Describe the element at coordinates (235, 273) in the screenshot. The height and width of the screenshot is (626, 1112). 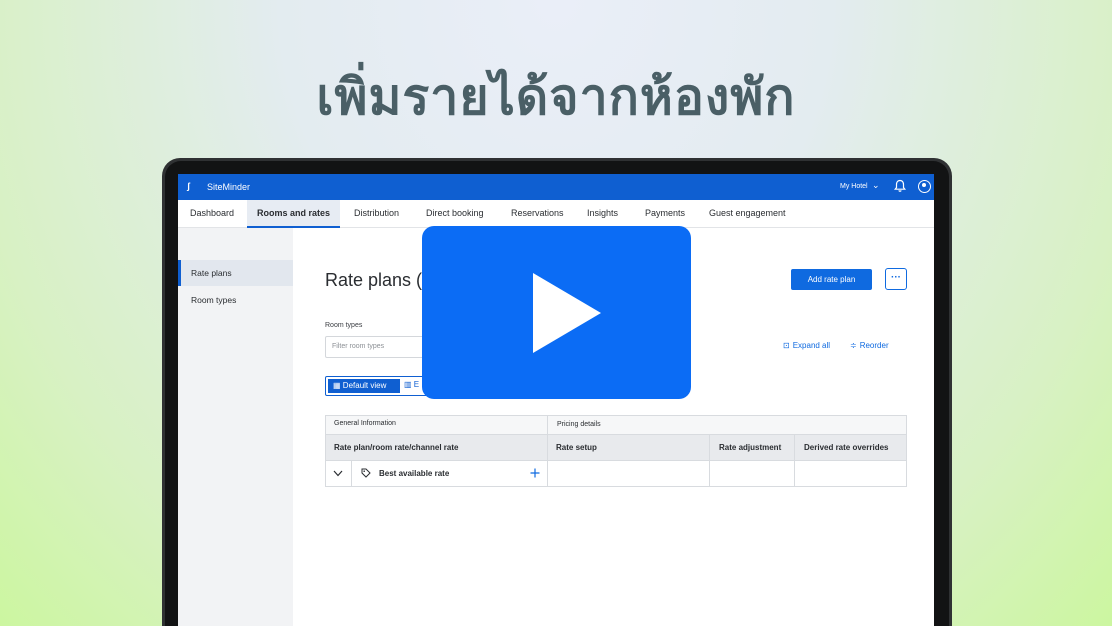
I see `sidebar-item-rate-plans: Rate plans` at that location.